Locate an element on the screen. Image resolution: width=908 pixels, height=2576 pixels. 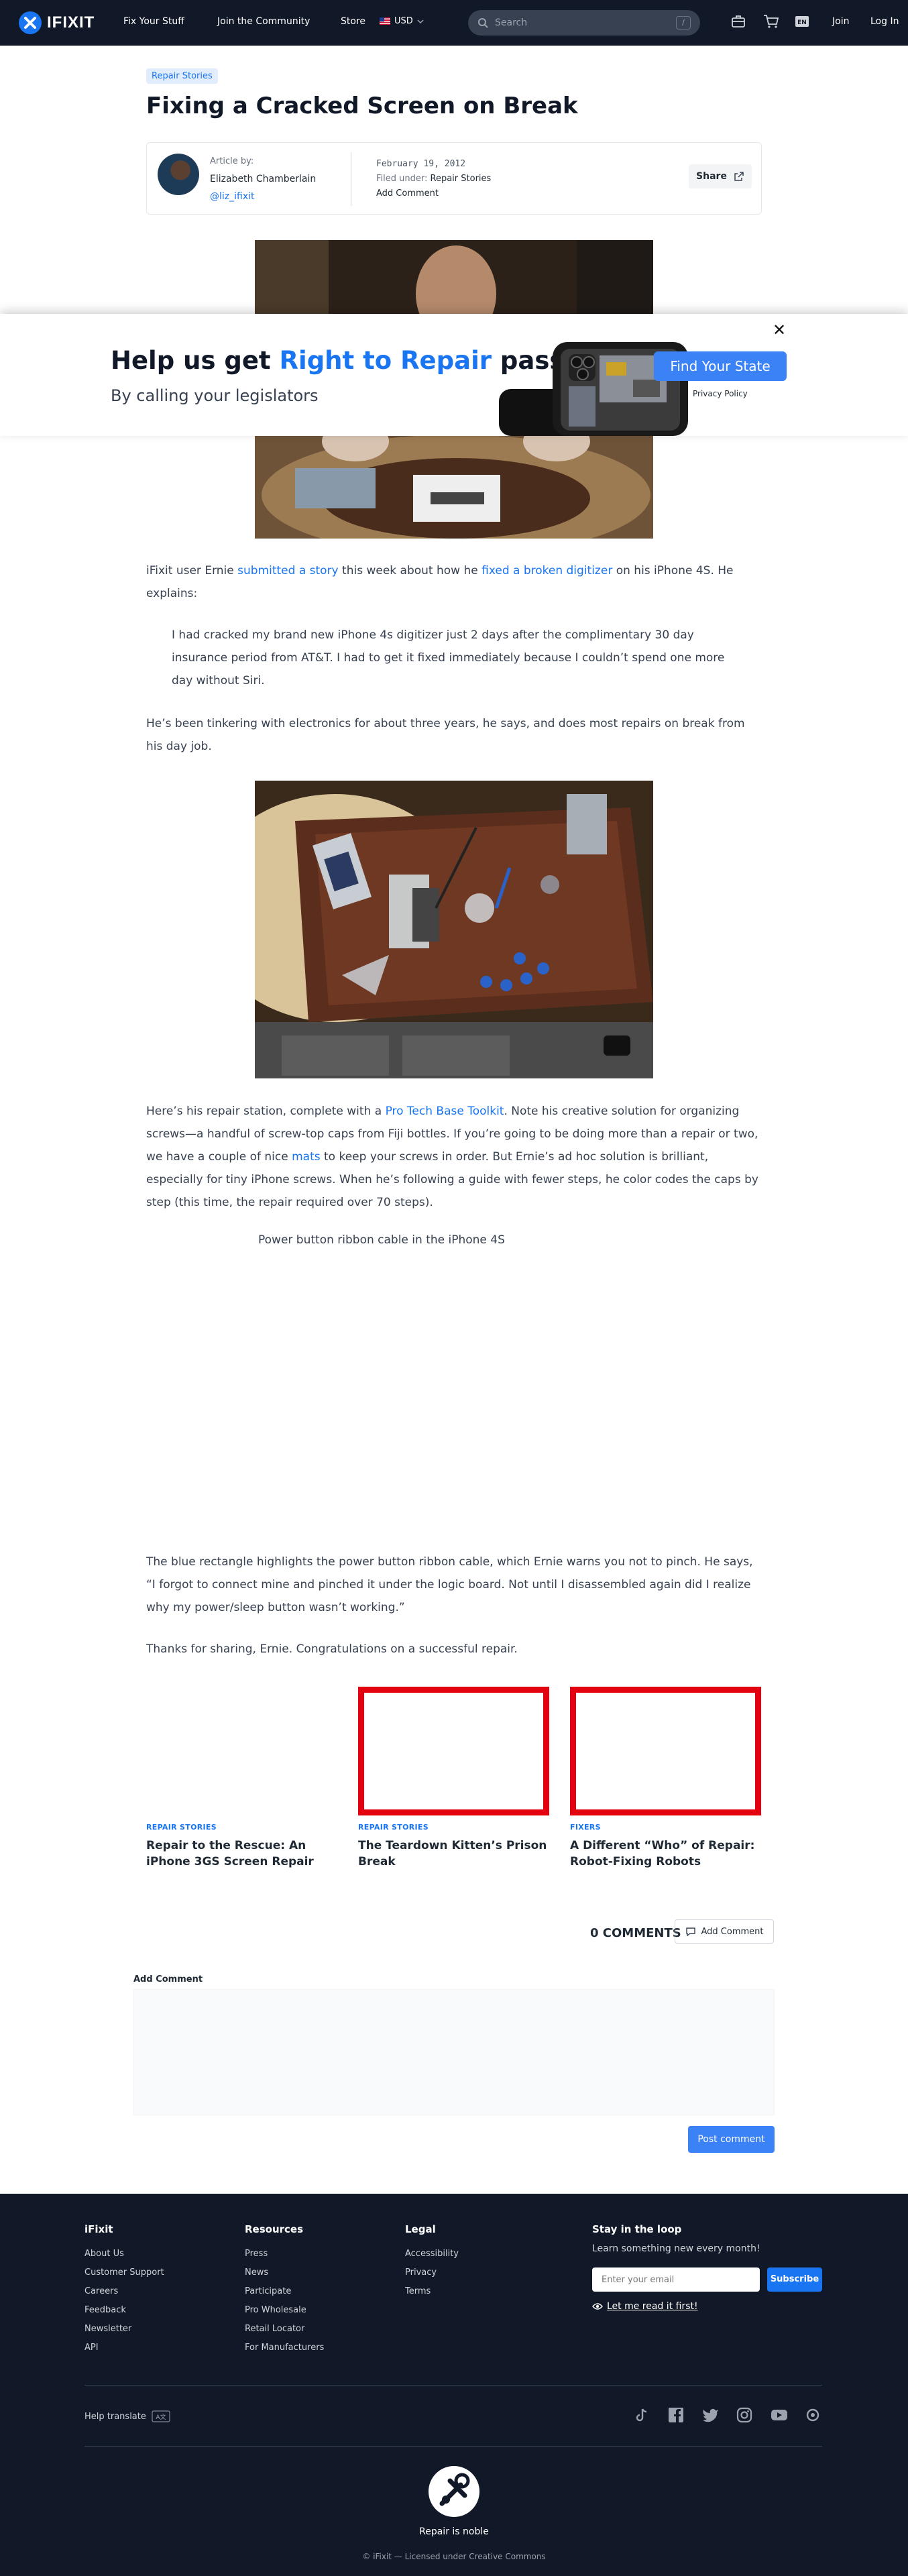
cart-icon is located at coordinates (771, 21).